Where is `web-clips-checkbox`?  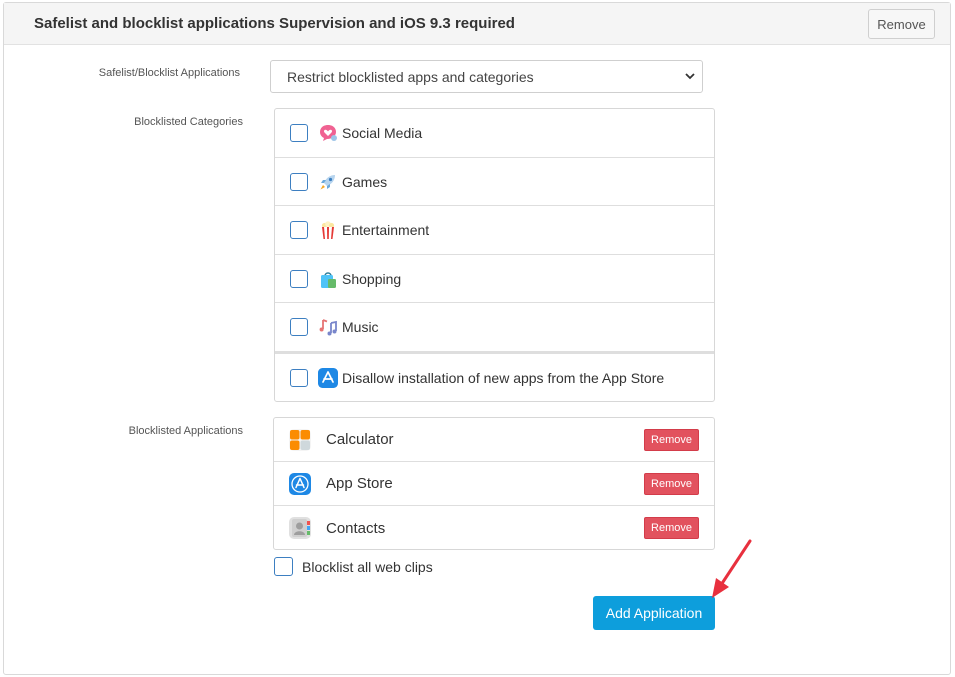 web-clips-checkbox is located at coordinates (283, 566).